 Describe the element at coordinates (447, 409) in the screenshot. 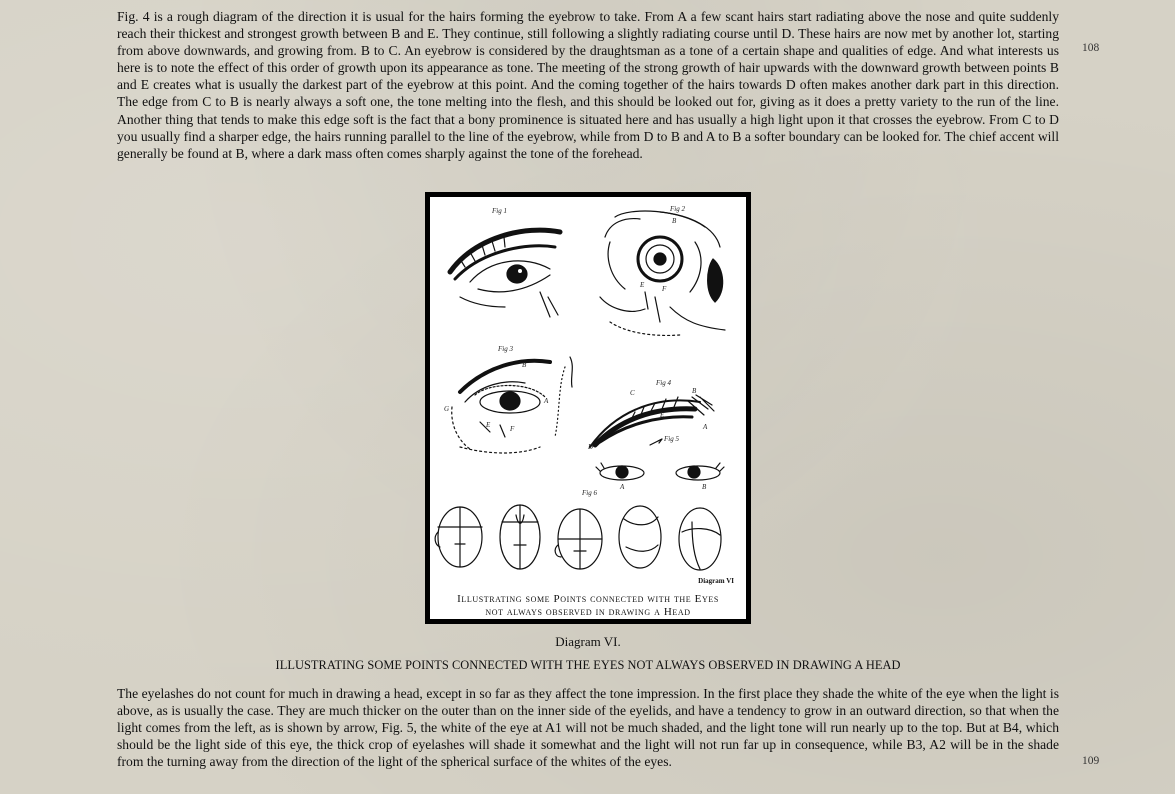

I see `fig3-letter-g: G` at that location.